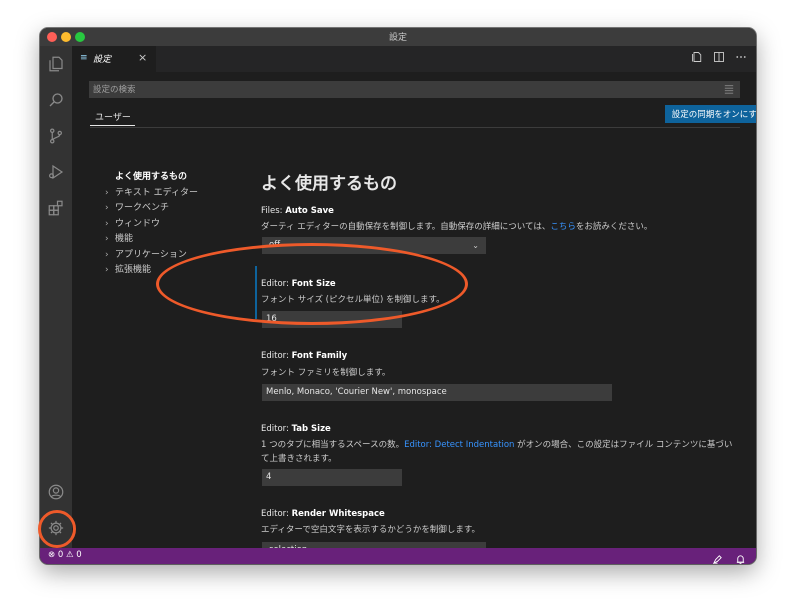  I want to click on extensions-icon, so click(56, 208).